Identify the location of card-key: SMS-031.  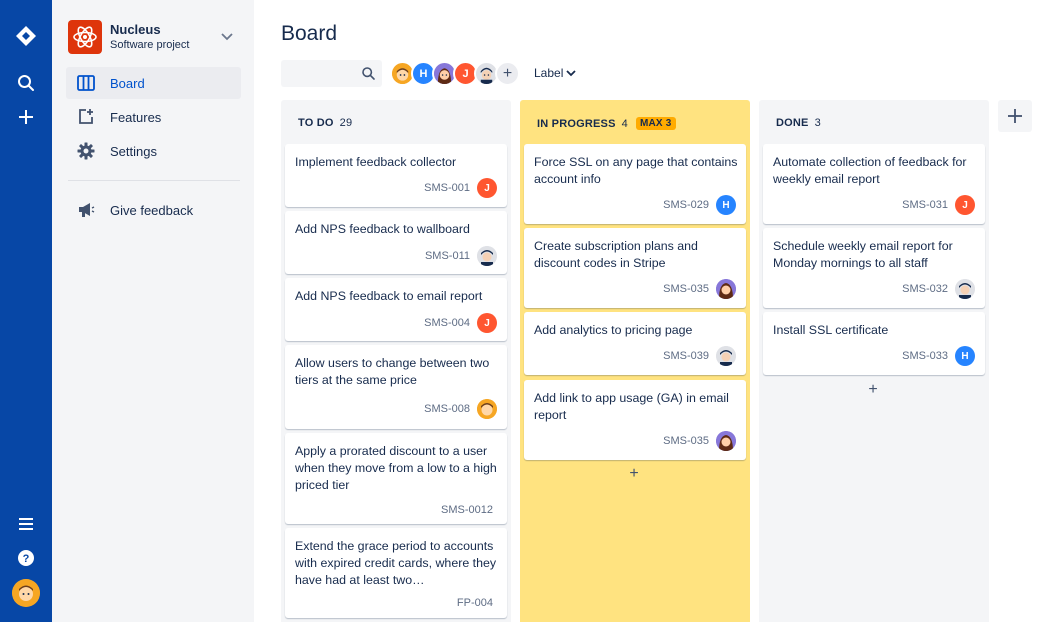
(925, 205).